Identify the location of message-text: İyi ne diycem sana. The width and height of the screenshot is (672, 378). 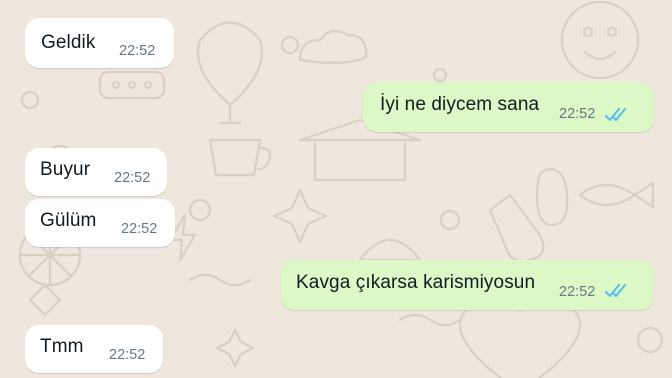
(460, 104).